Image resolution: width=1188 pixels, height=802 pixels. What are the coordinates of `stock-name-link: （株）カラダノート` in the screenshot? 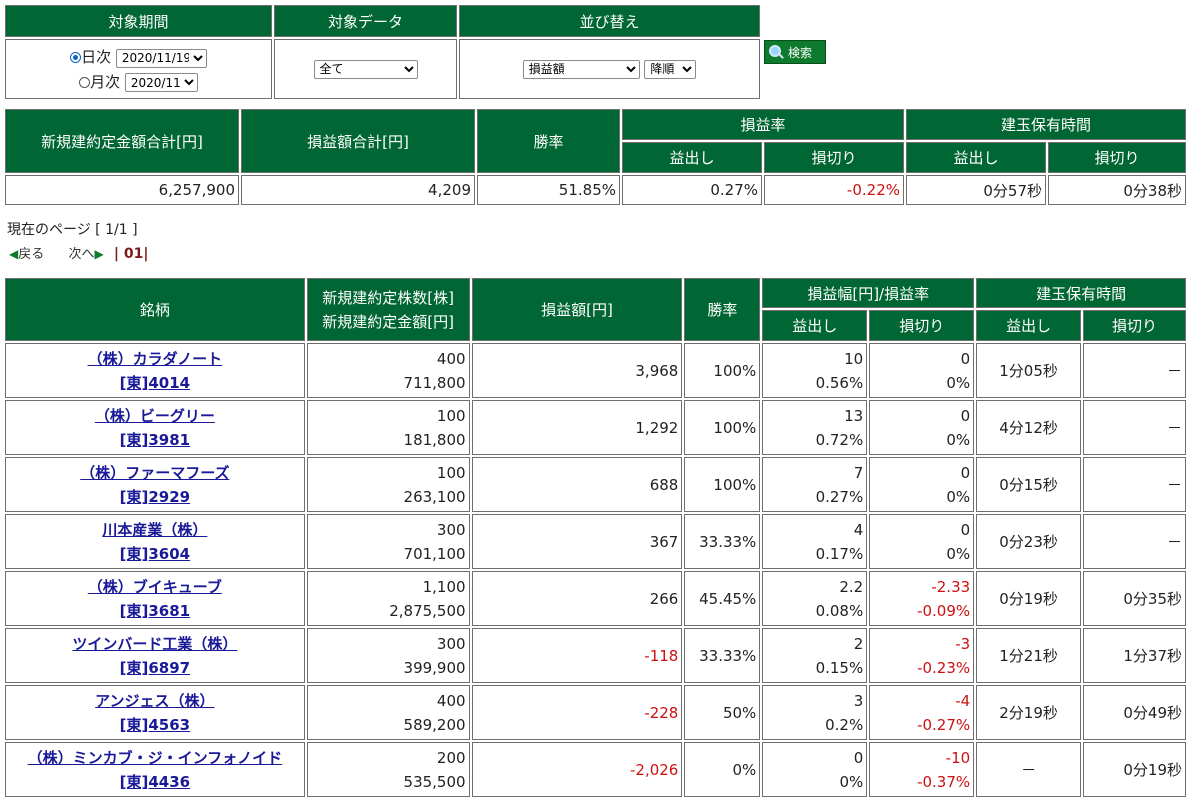 It's located at (155, 359).